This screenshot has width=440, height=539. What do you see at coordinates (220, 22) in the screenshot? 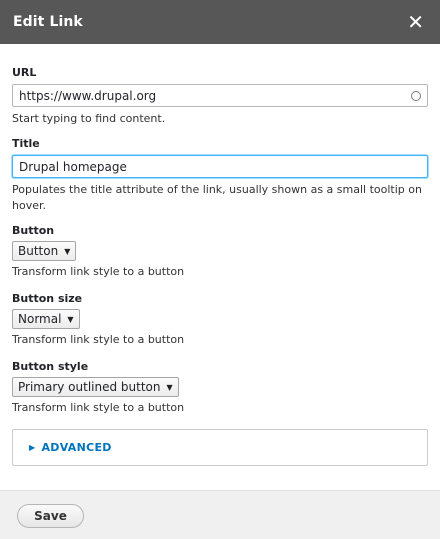
I see `dialog-titlebar: Edit Link ✕` at bounding box center [220, 22].